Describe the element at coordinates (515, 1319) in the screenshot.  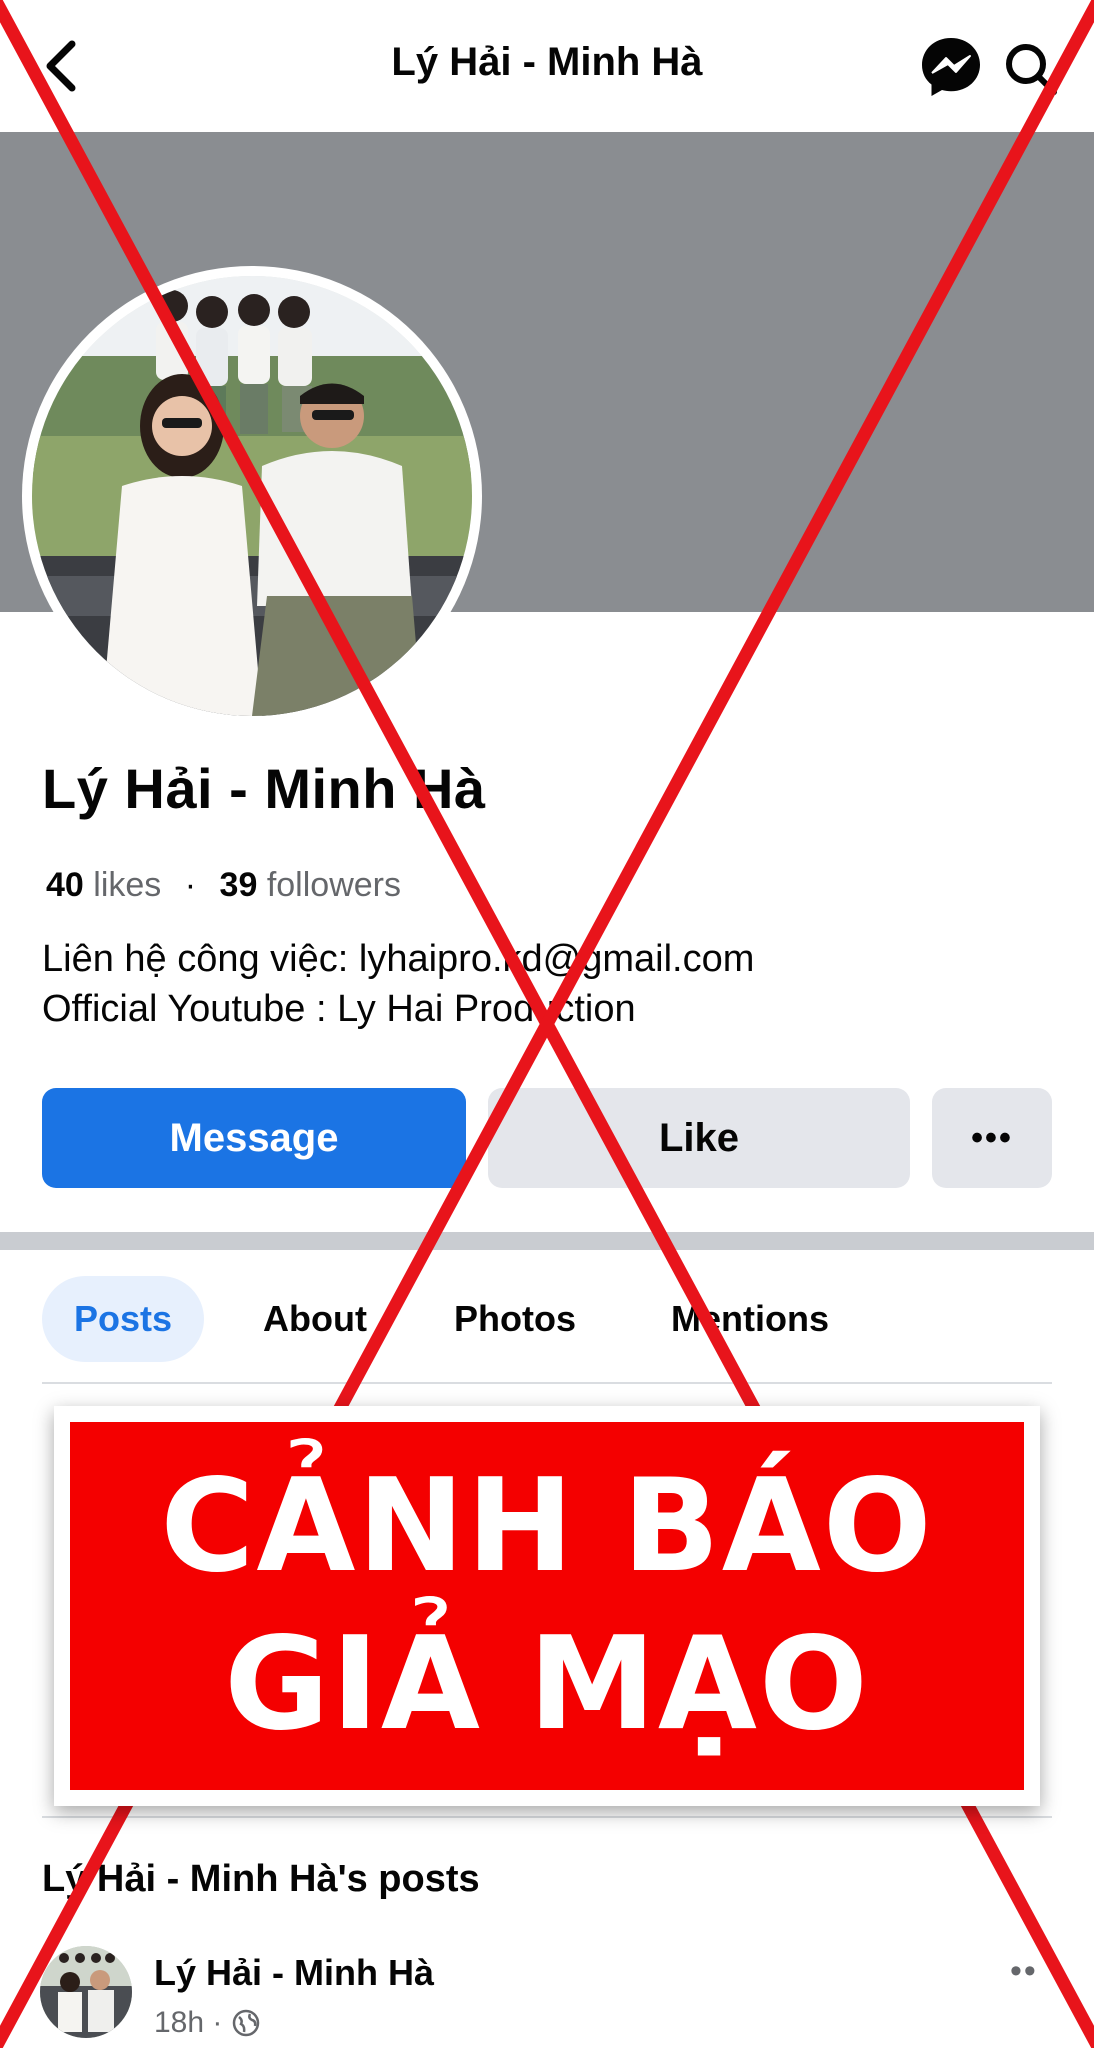
I see `tab-photos: Photos` at that location.